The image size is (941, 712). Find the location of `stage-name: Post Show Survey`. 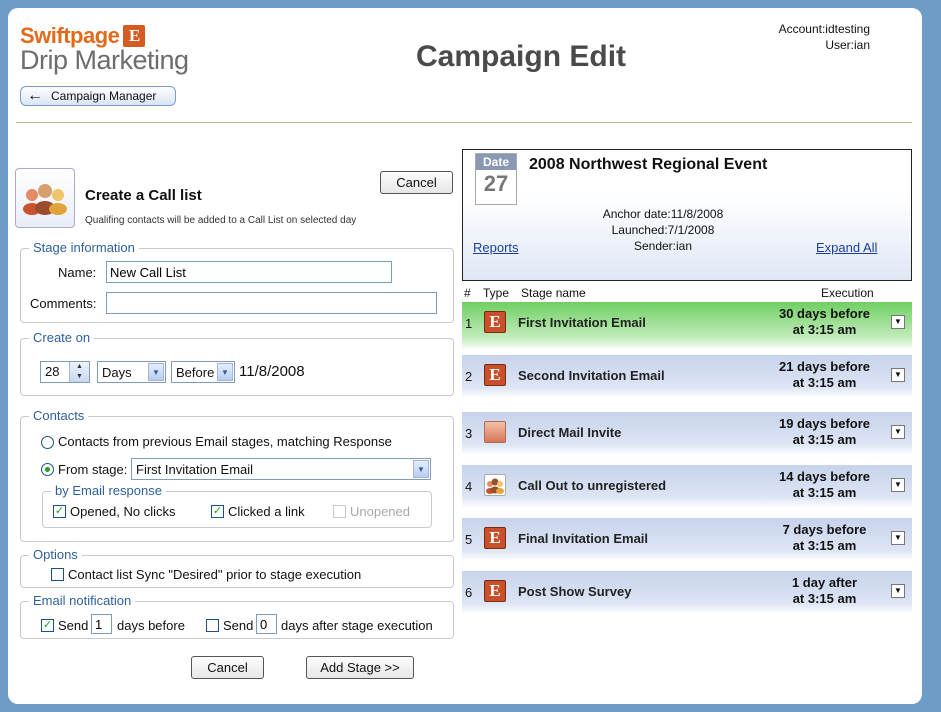

stage-name: Post Show Survey is located at coordinates (575, 591).